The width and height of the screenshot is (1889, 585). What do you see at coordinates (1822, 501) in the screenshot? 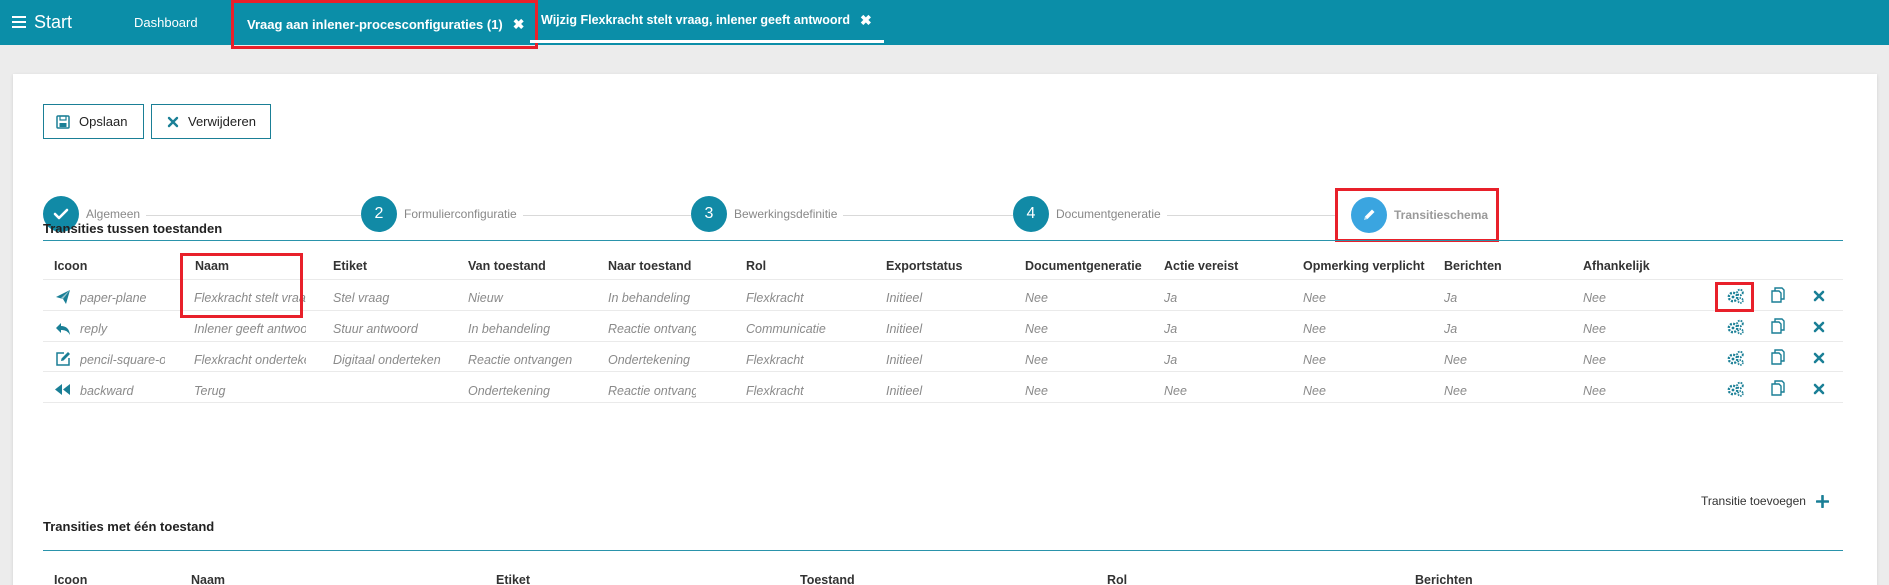
I see `plus-icon` at bounding box center [1822, 501].